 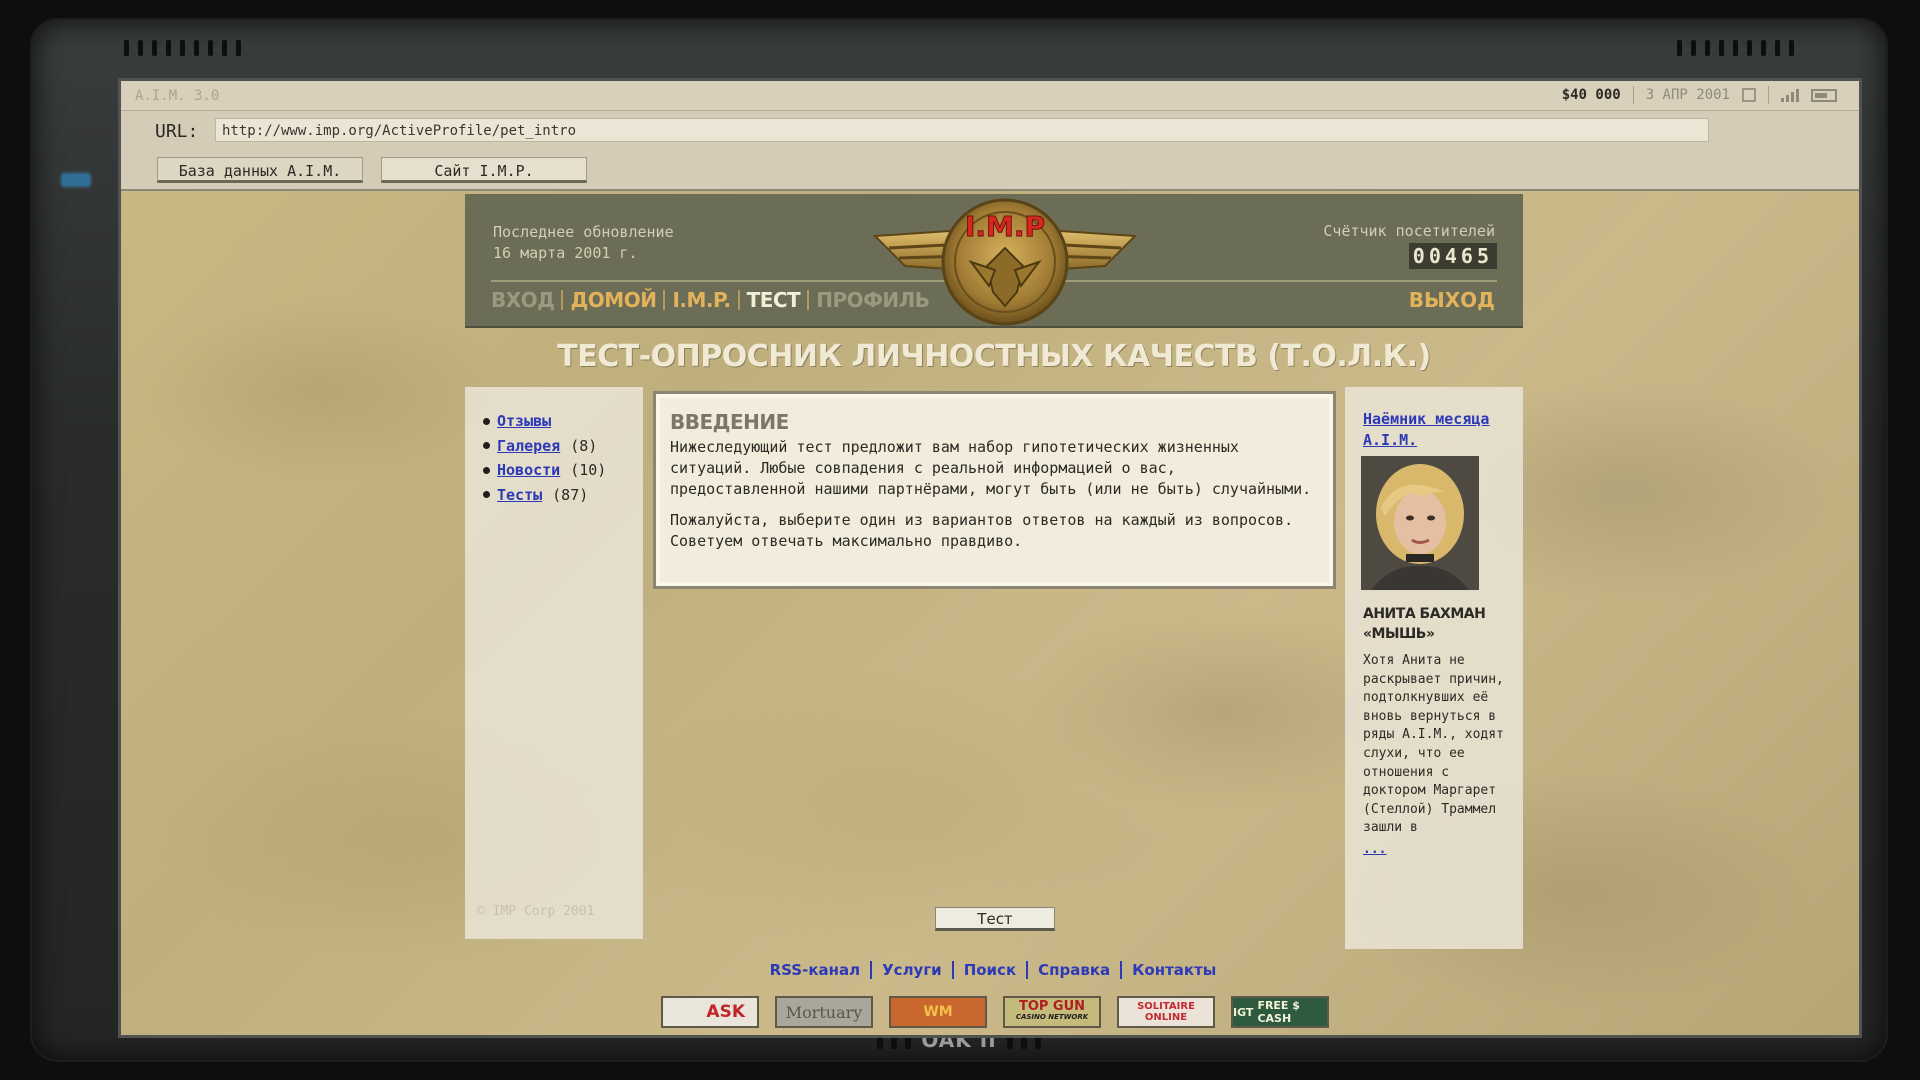 What do you see at coordinates (1399, 634) in the screenshot?
I see `merc-nickname: «МЫШЬ»` at bounding box center [1399, 634].